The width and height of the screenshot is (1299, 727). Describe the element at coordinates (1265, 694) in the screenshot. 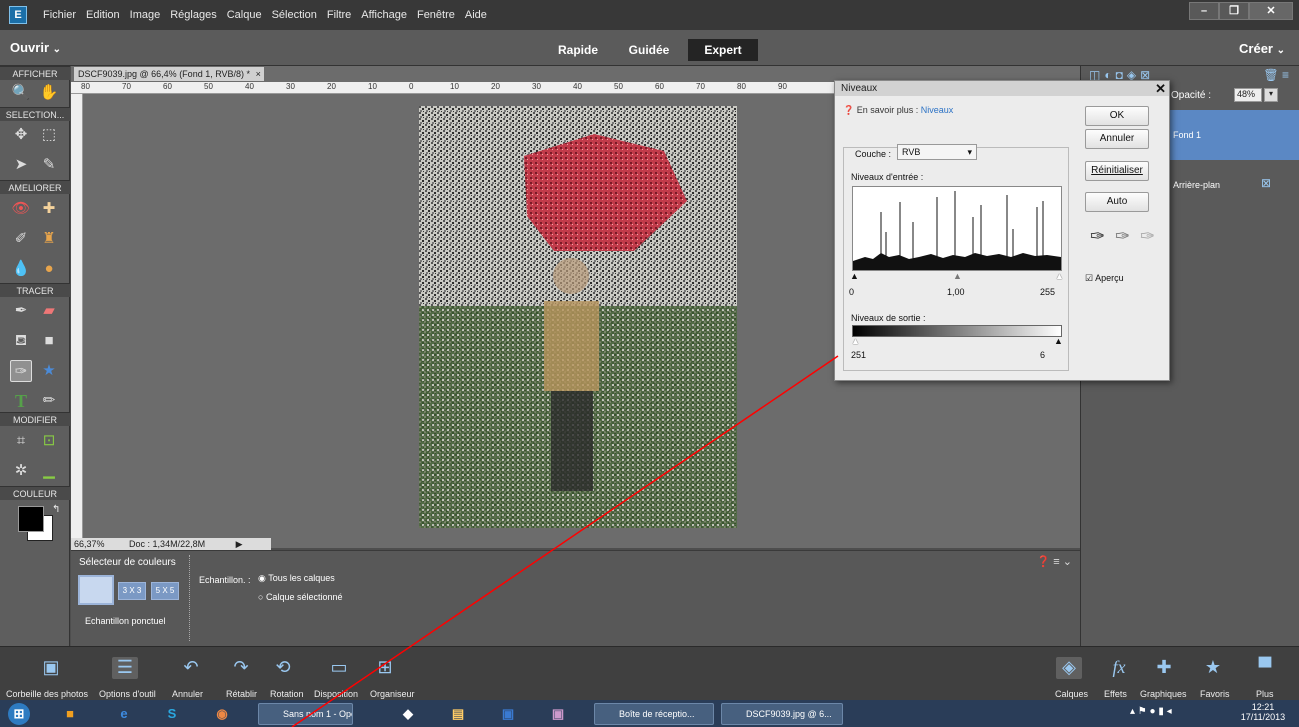

I see `more-label: Plus` at that location.